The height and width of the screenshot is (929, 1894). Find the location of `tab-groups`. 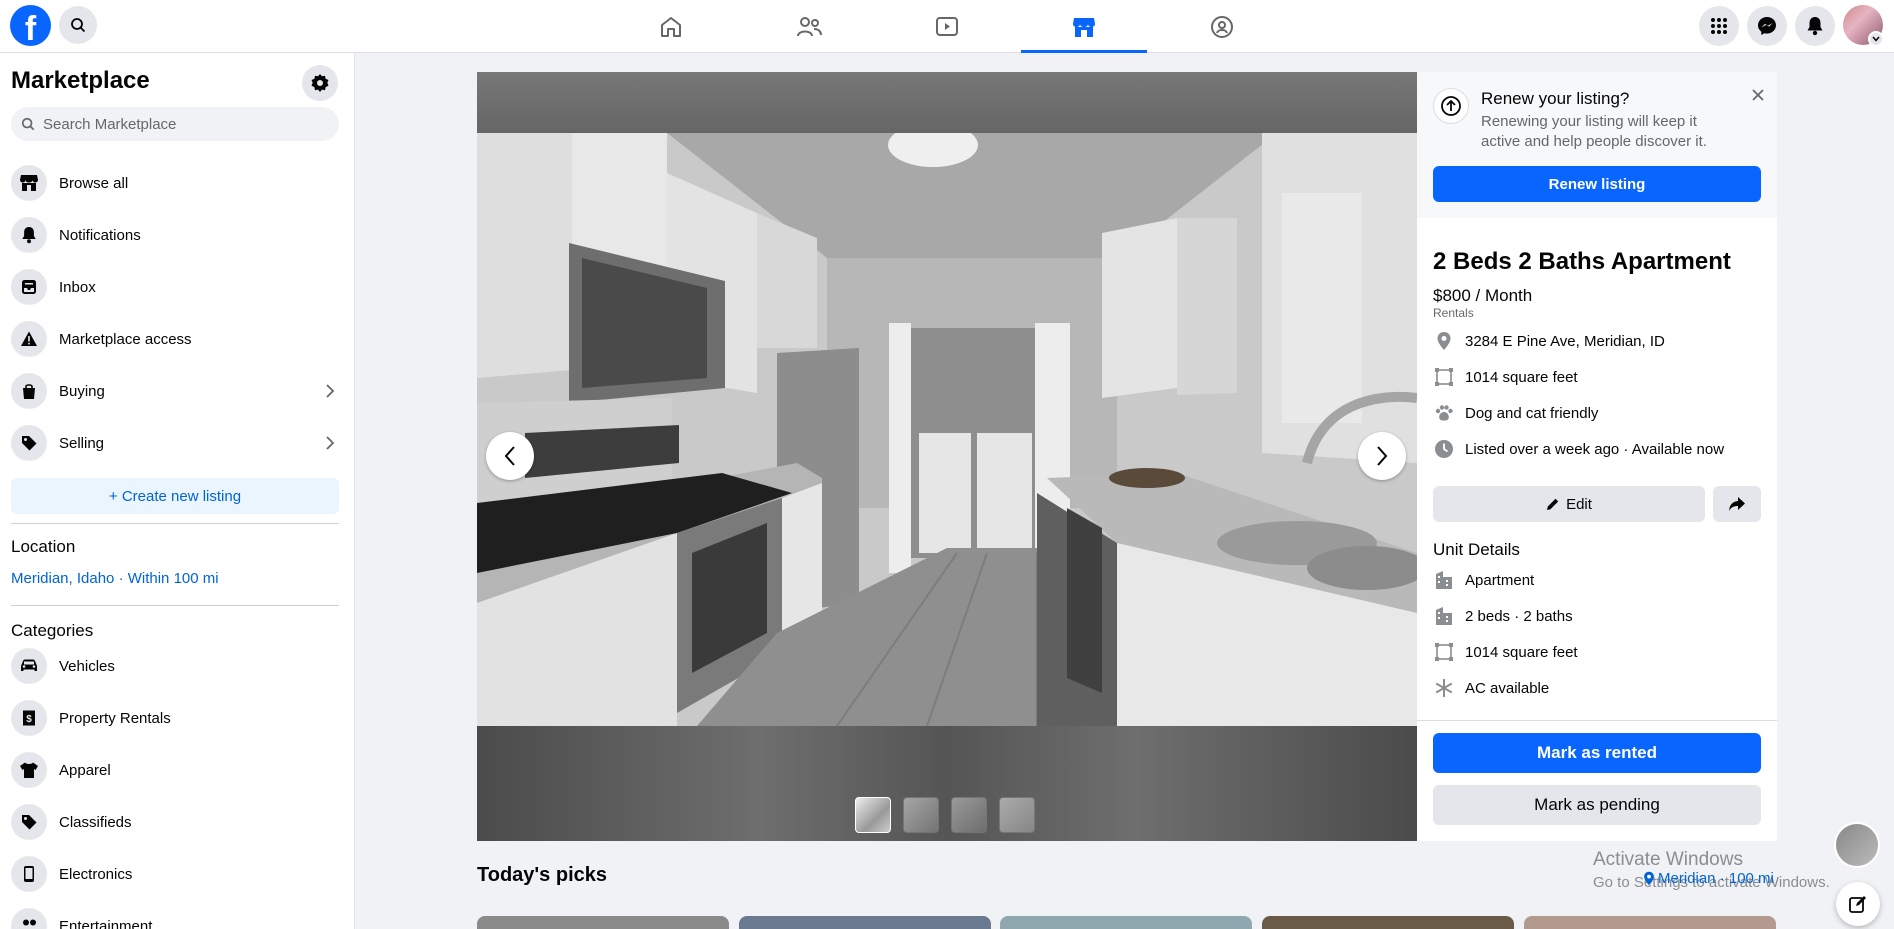

tab-groups is located at coordinates (1222, 26).